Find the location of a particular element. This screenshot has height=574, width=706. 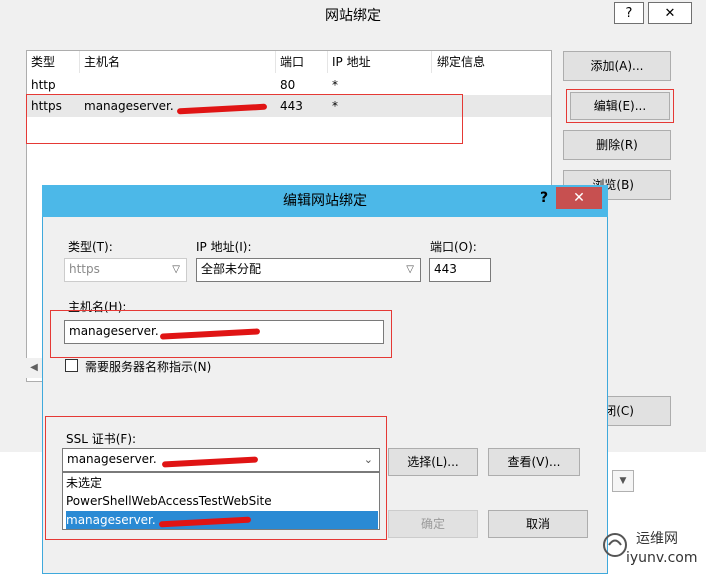

highlight-box-https-row is located at coordinates (244, 119).